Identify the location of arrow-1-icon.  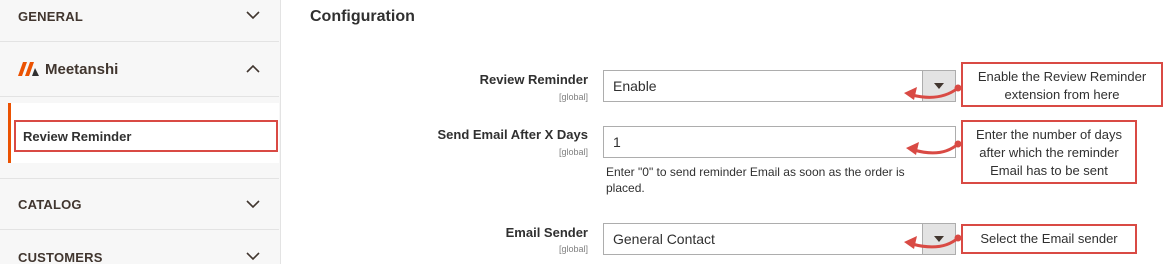
(935, 92).